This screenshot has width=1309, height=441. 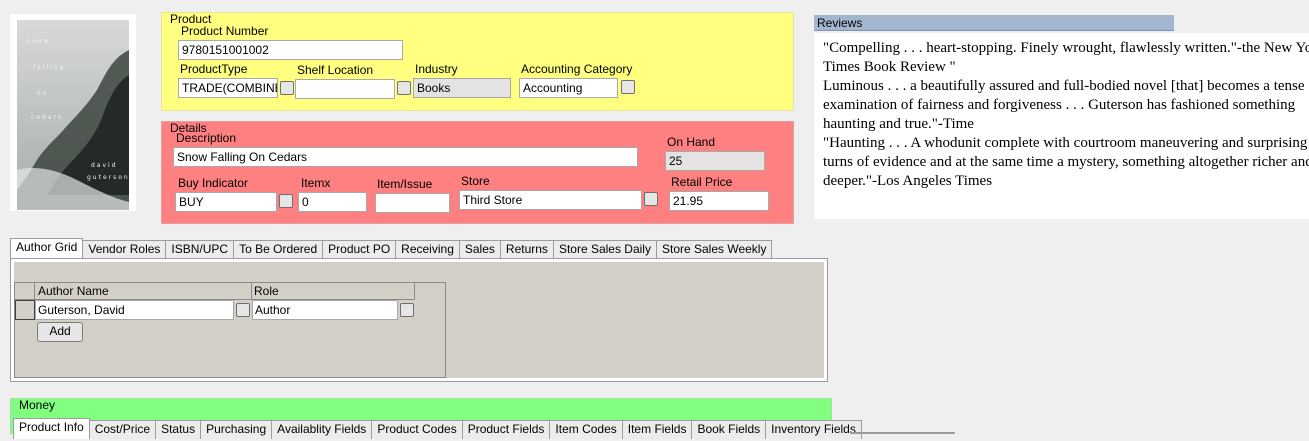 What do you see at coordinates (236, 429) in the screenshot?
I see `tab-purchasing: Purchasing` at bounding box center [236, 429].